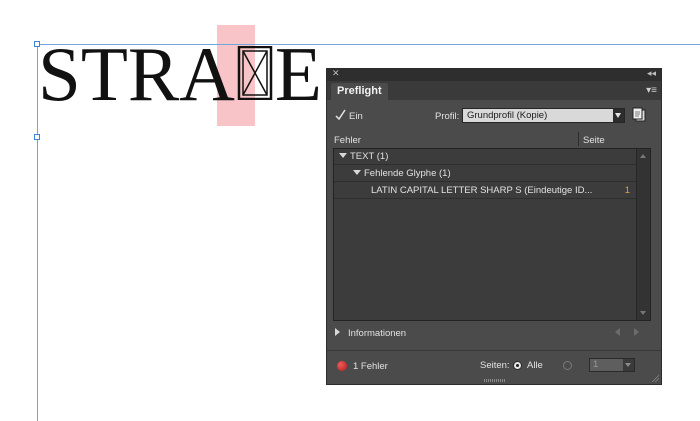 This screenshot has width=700, height=421. What do you see at coordinates (612, 365) in the screenshot?
I see `page-range-field: 1` at bounding box center [612, 365].